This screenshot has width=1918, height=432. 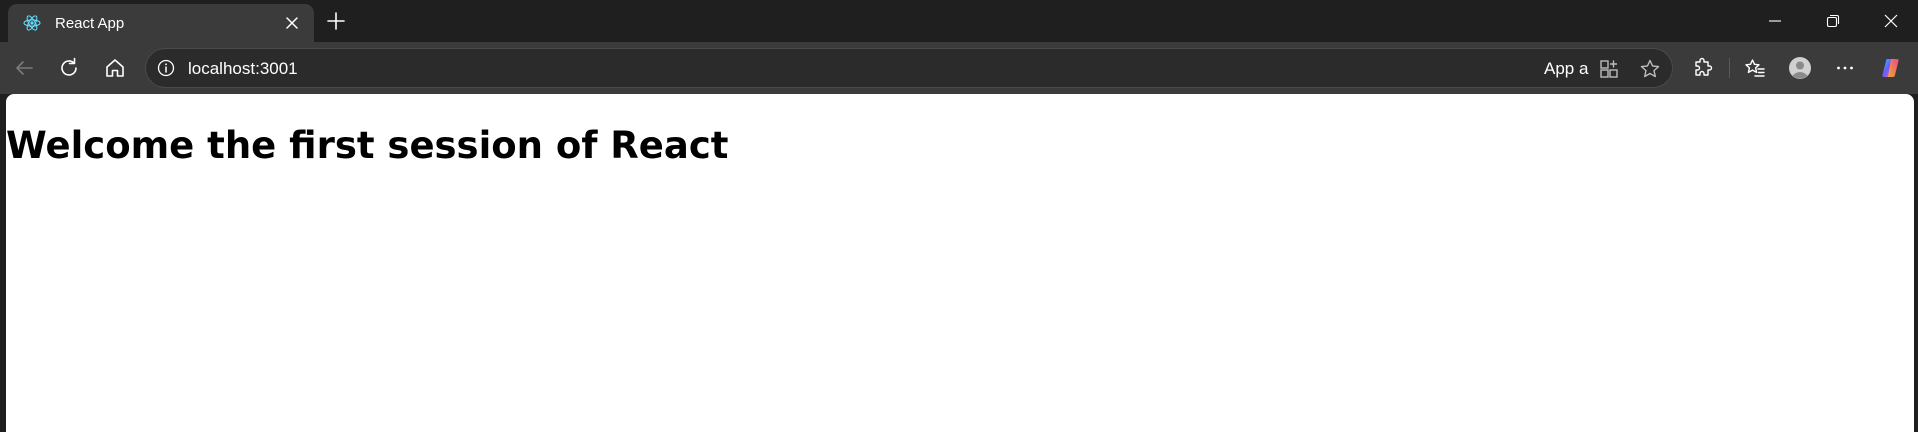 I want to click on reload-button, so click(x=69, y=68).